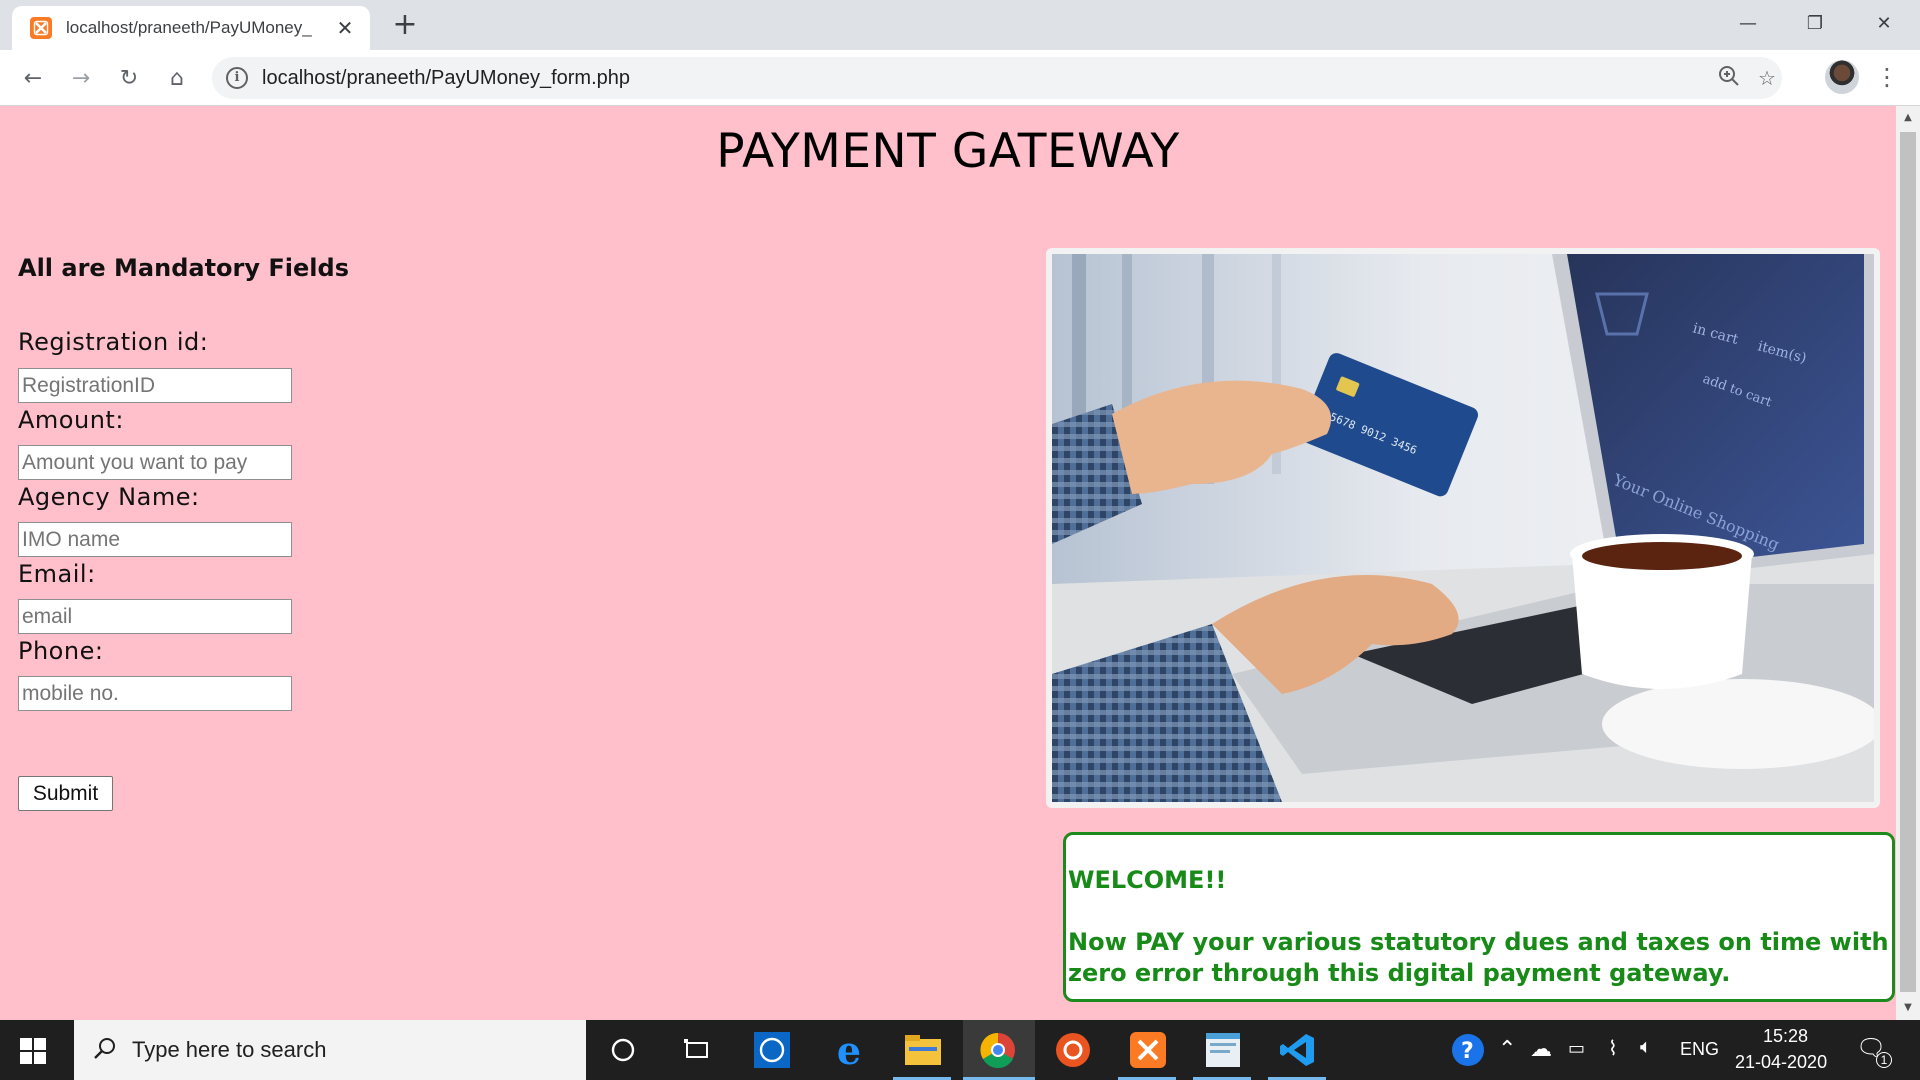 This screenshot has width=1920, height=1080. What do you see at coordinates (1298, 1050) in the screenshot?
I see `vscode-icon` at bounding box center [1298, 1050].